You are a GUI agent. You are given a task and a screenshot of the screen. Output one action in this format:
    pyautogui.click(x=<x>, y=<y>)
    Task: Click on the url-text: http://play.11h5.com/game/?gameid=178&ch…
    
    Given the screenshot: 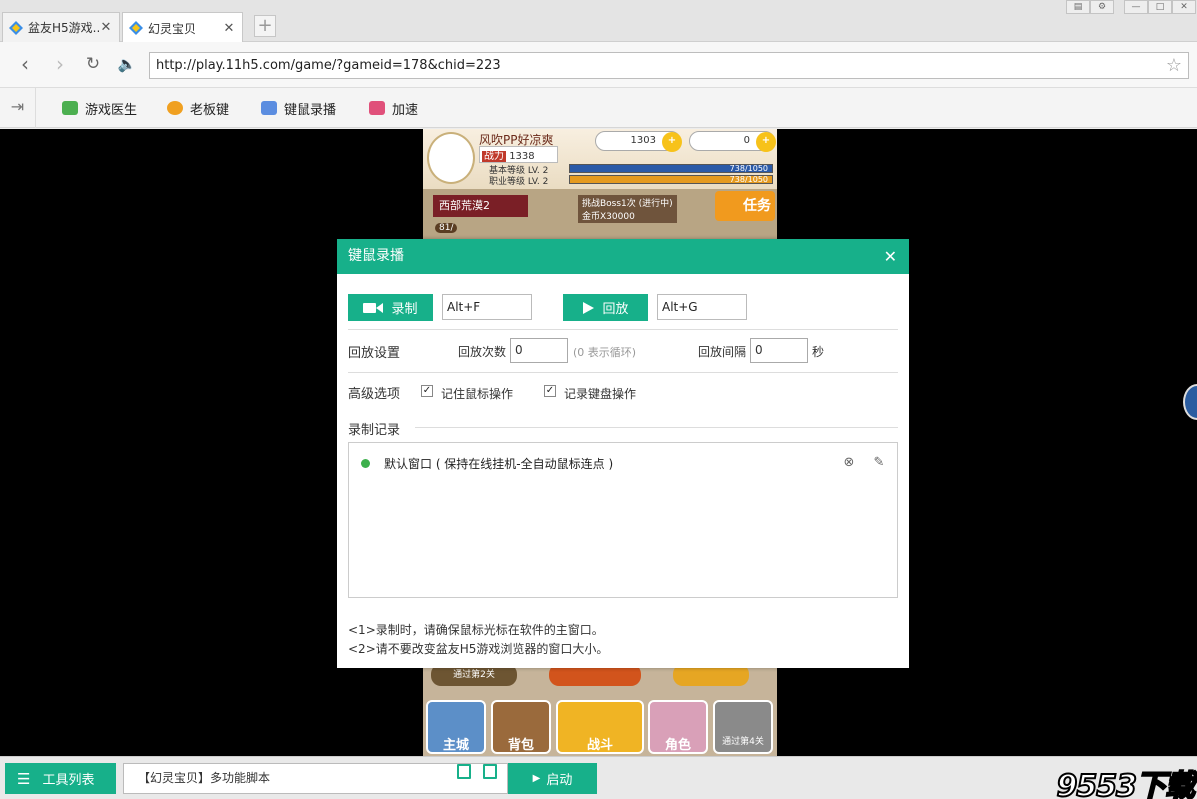 What is the action you would take?
    pyautogui.click(x=328, y=65)
    